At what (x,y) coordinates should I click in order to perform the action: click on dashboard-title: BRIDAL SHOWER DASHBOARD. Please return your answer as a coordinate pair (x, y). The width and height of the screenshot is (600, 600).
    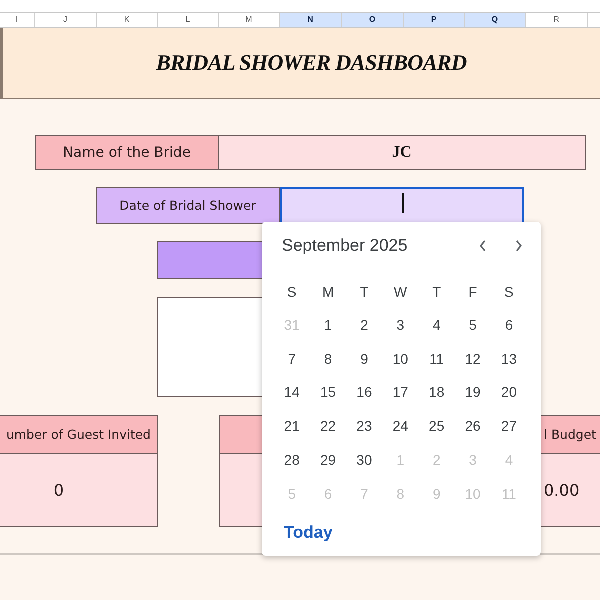
    Looking at the image, I should click on (311, 63).